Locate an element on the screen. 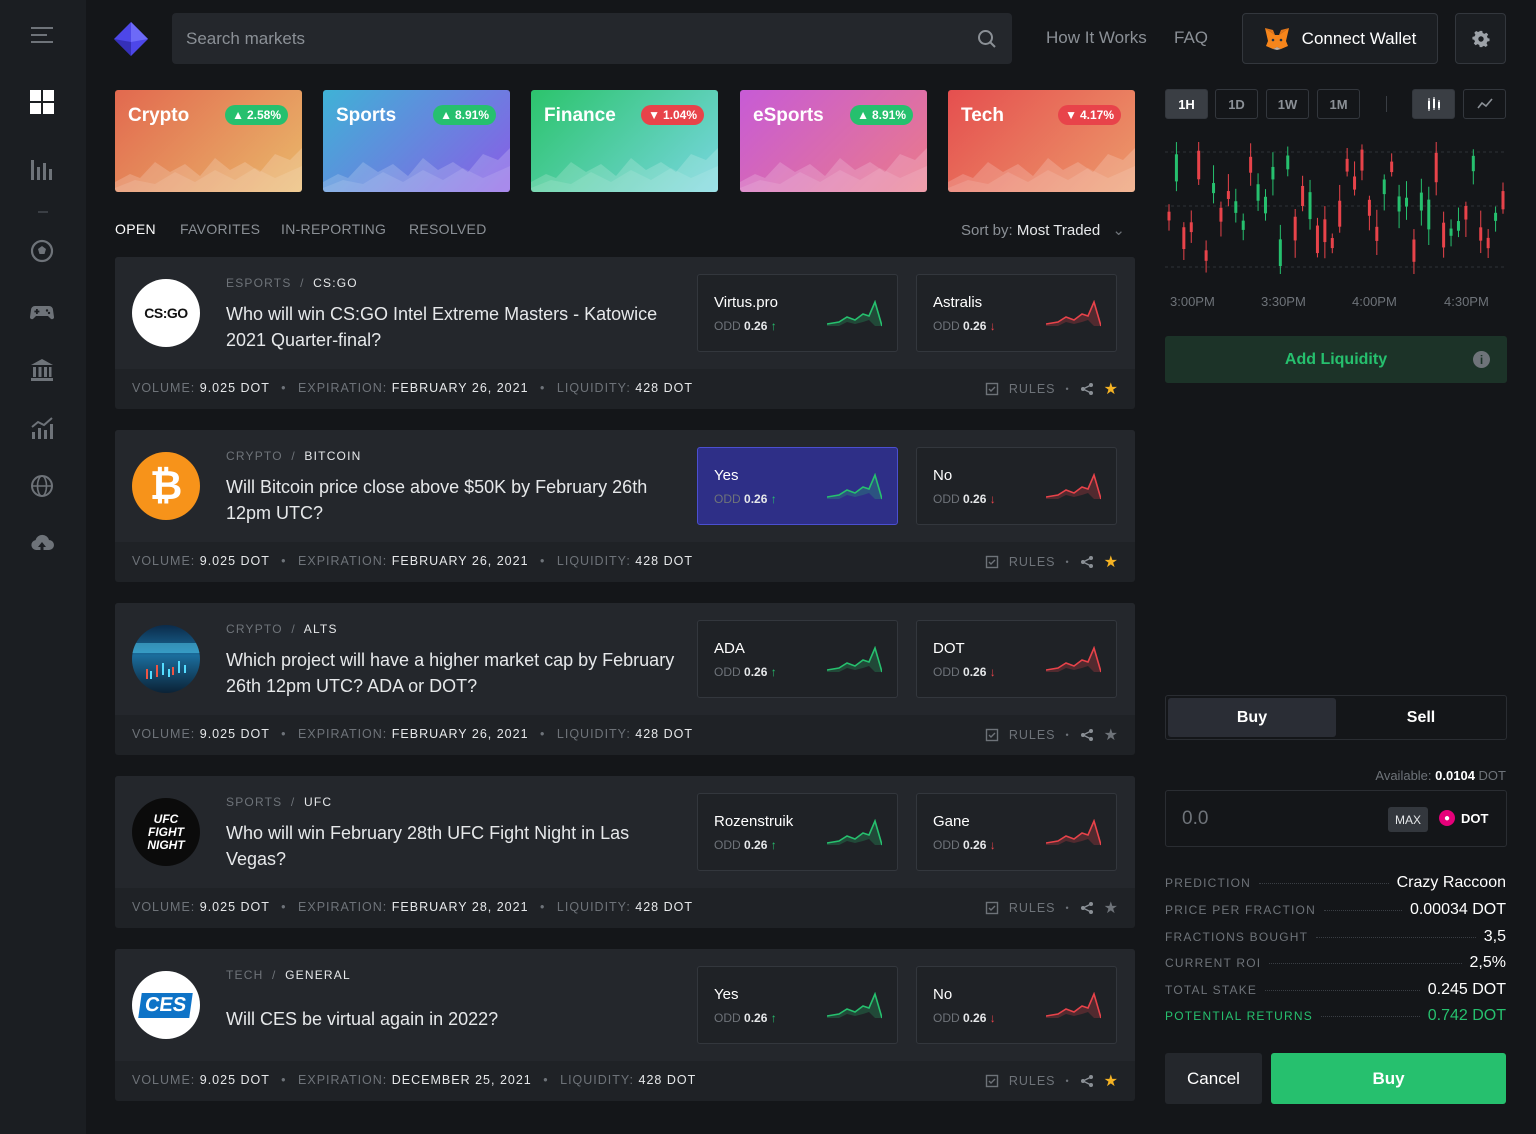  trending-chart-icon is located at coordinates (42, 428).